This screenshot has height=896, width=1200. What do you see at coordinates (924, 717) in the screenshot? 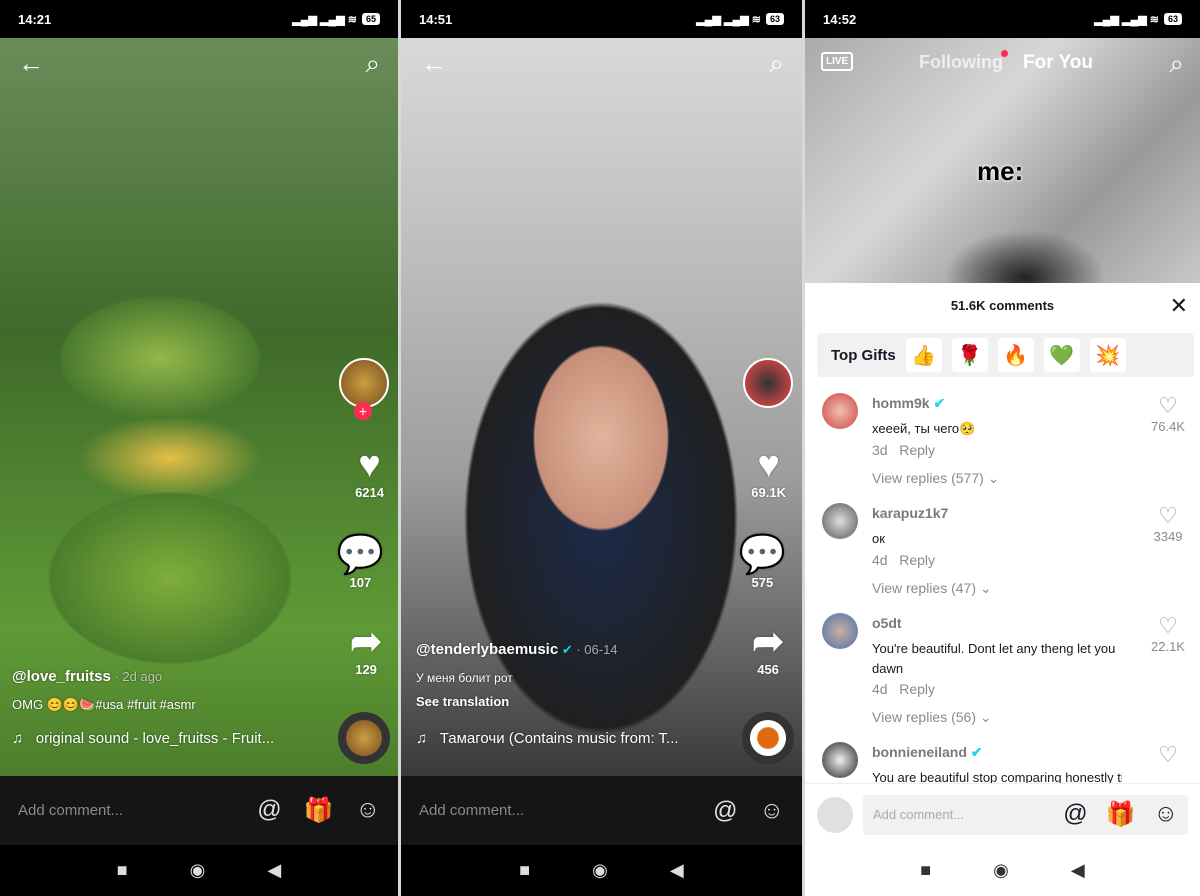
I see `view-replies-label: View replies (56)` at bounding box center [924, 717].